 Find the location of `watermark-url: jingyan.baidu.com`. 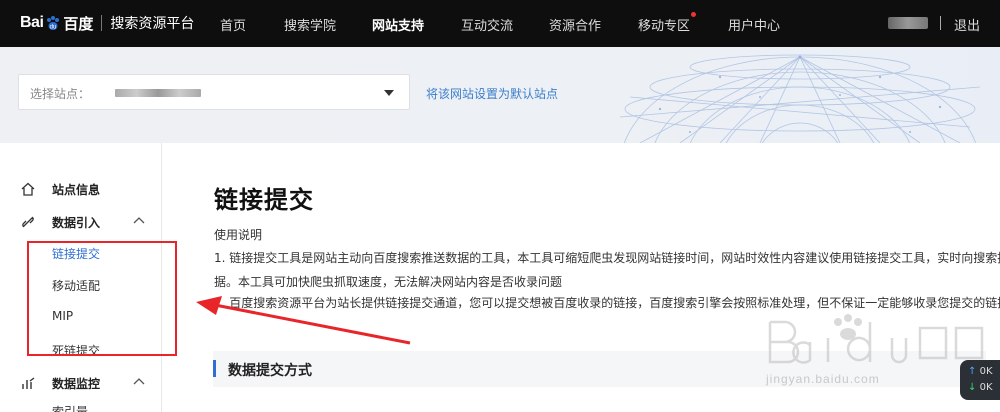

watermark-url: jingyan.baidu.com is located at coordinates (823, 379).